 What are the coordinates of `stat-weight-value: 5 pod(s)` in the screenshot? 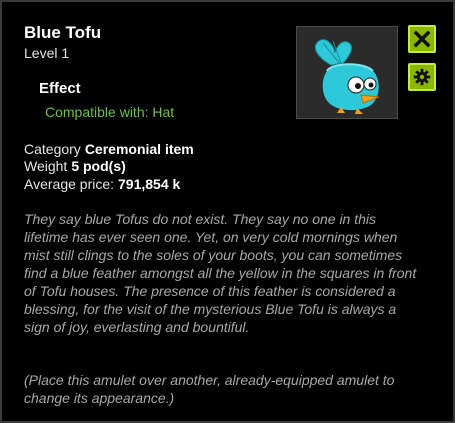 It's located at (98, 166).